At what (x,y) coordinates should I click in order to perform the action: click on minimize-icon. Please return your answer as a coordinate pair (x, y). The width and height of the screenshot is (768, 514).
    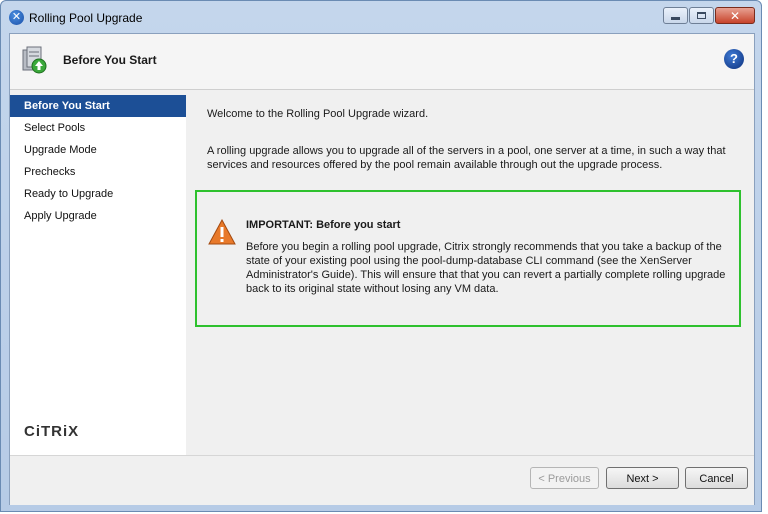
    Looking at the image, I should click on (675, 18).